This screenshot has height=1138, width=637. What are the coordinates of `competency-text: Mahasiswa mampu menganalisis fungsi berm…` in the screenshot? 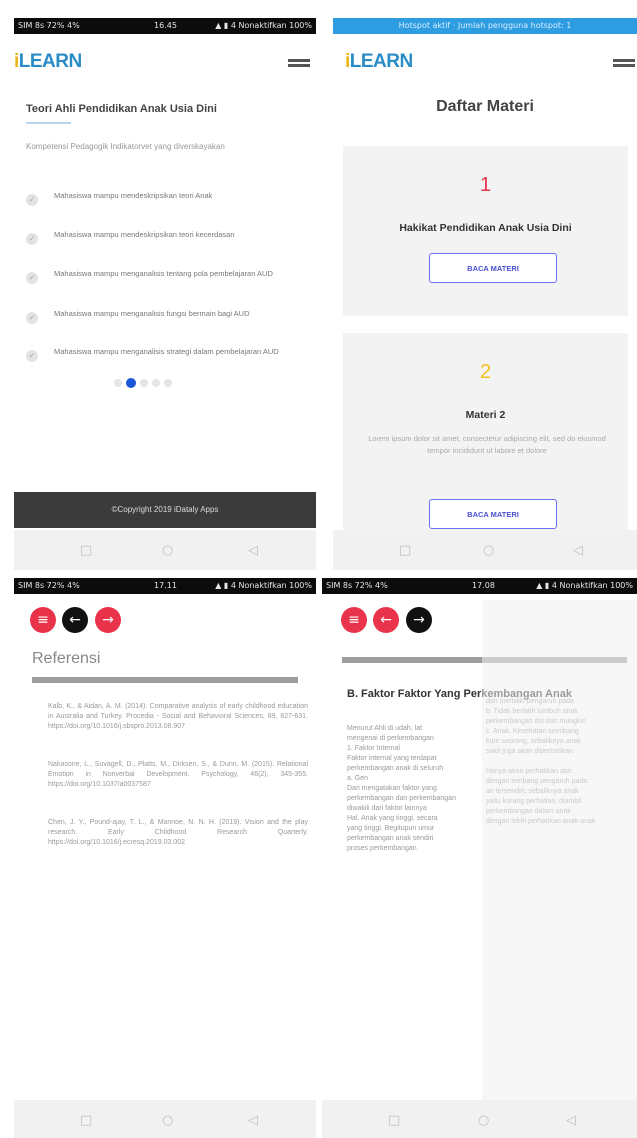 It's located at (152, 313).